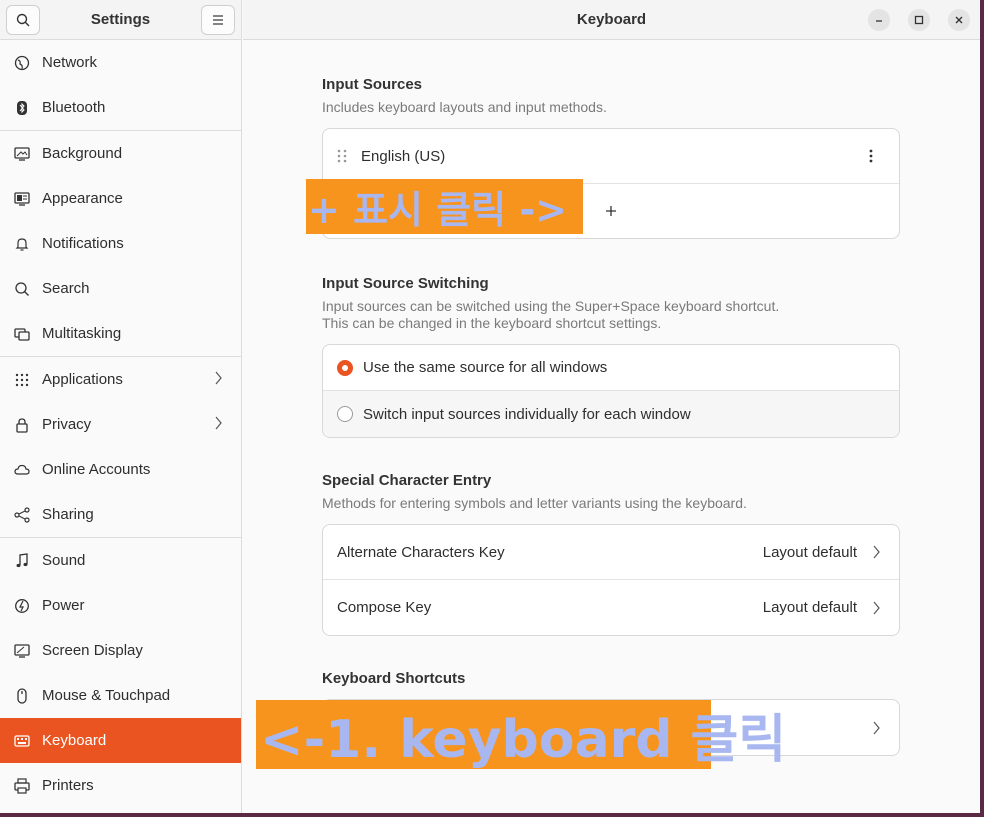 The image size is (984, 817). I want to click on network-globe-icon, so click(22, 63).